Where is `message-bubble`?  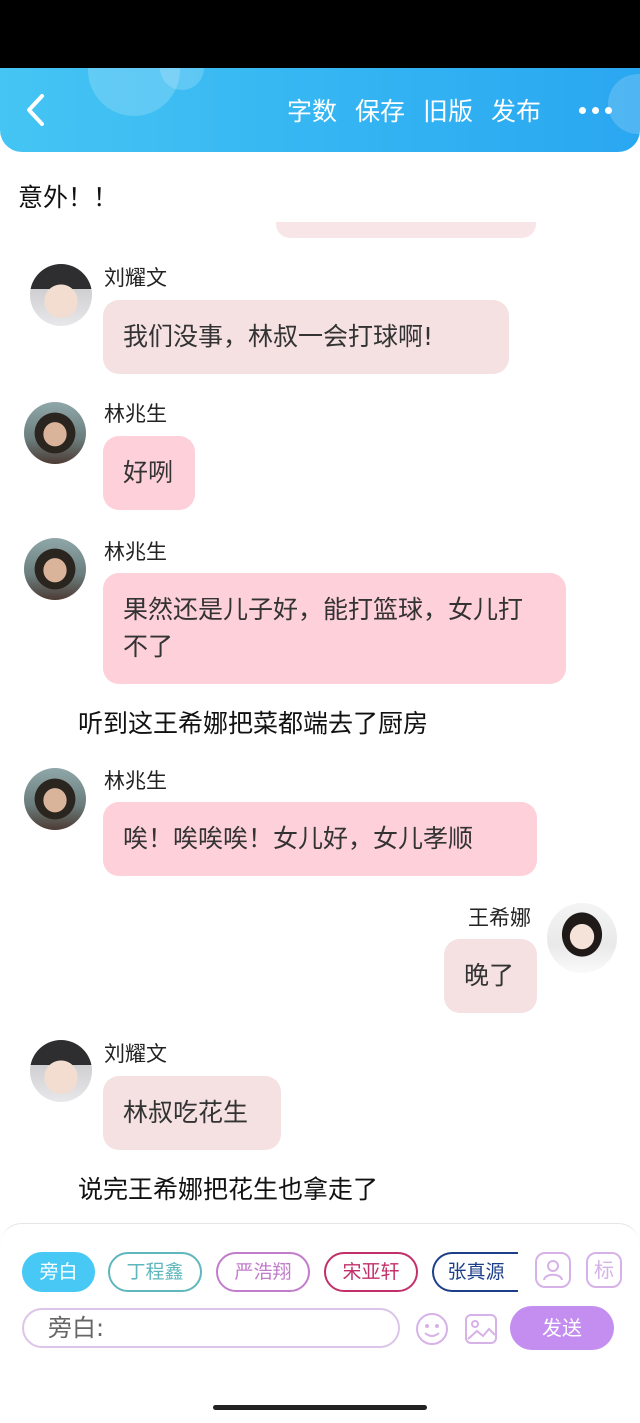 message-bubble is located at coordinates (406, 230).